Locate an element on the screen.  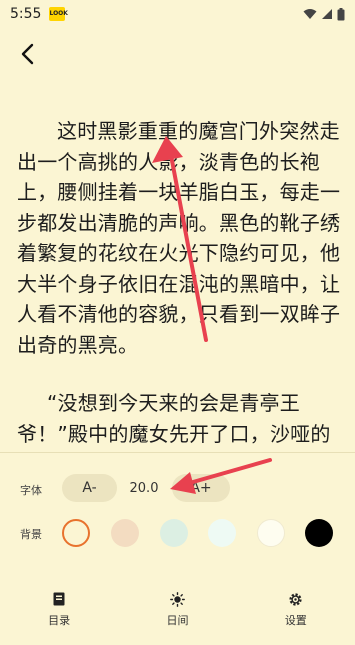
status-time: 5:55 is located at coordinates (26, 14).